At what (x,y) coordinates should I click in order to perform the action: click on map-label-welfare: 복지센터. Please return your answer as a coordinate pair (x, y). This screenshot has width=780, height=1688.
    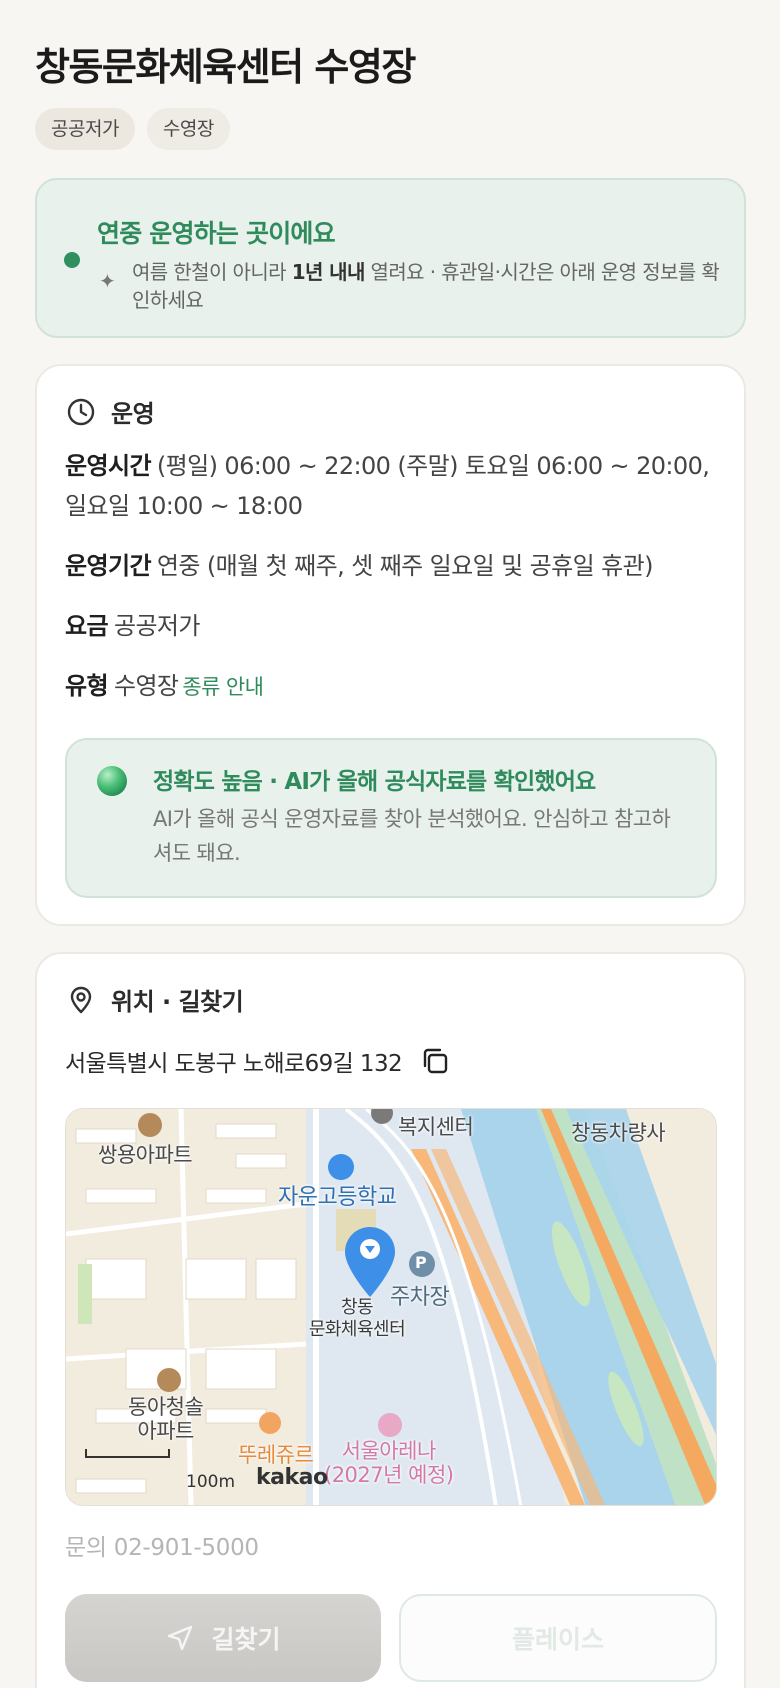
    Looking at the image, I should click on (436, 1127).